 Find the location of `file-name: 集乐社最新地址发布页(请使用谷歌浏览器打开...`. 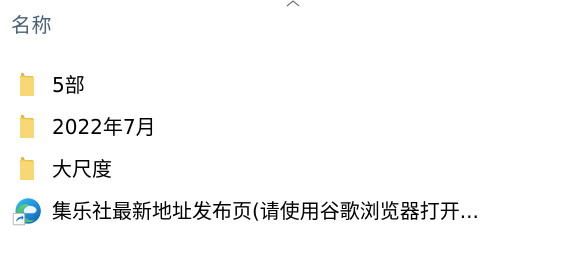

file-name: 集乐社最新地址发布页(请使用谷歌浏览器打开... is located at coordinates (265, 211).